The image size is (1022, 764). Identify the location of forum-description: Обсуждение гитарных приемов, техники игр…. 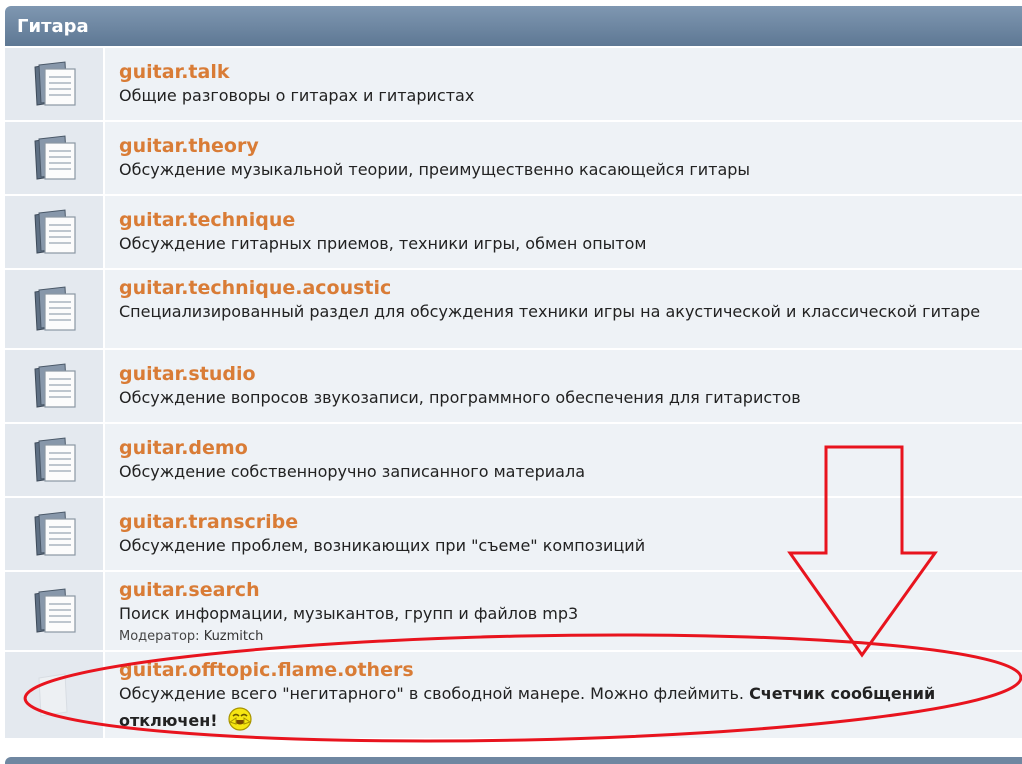
(383, 243).